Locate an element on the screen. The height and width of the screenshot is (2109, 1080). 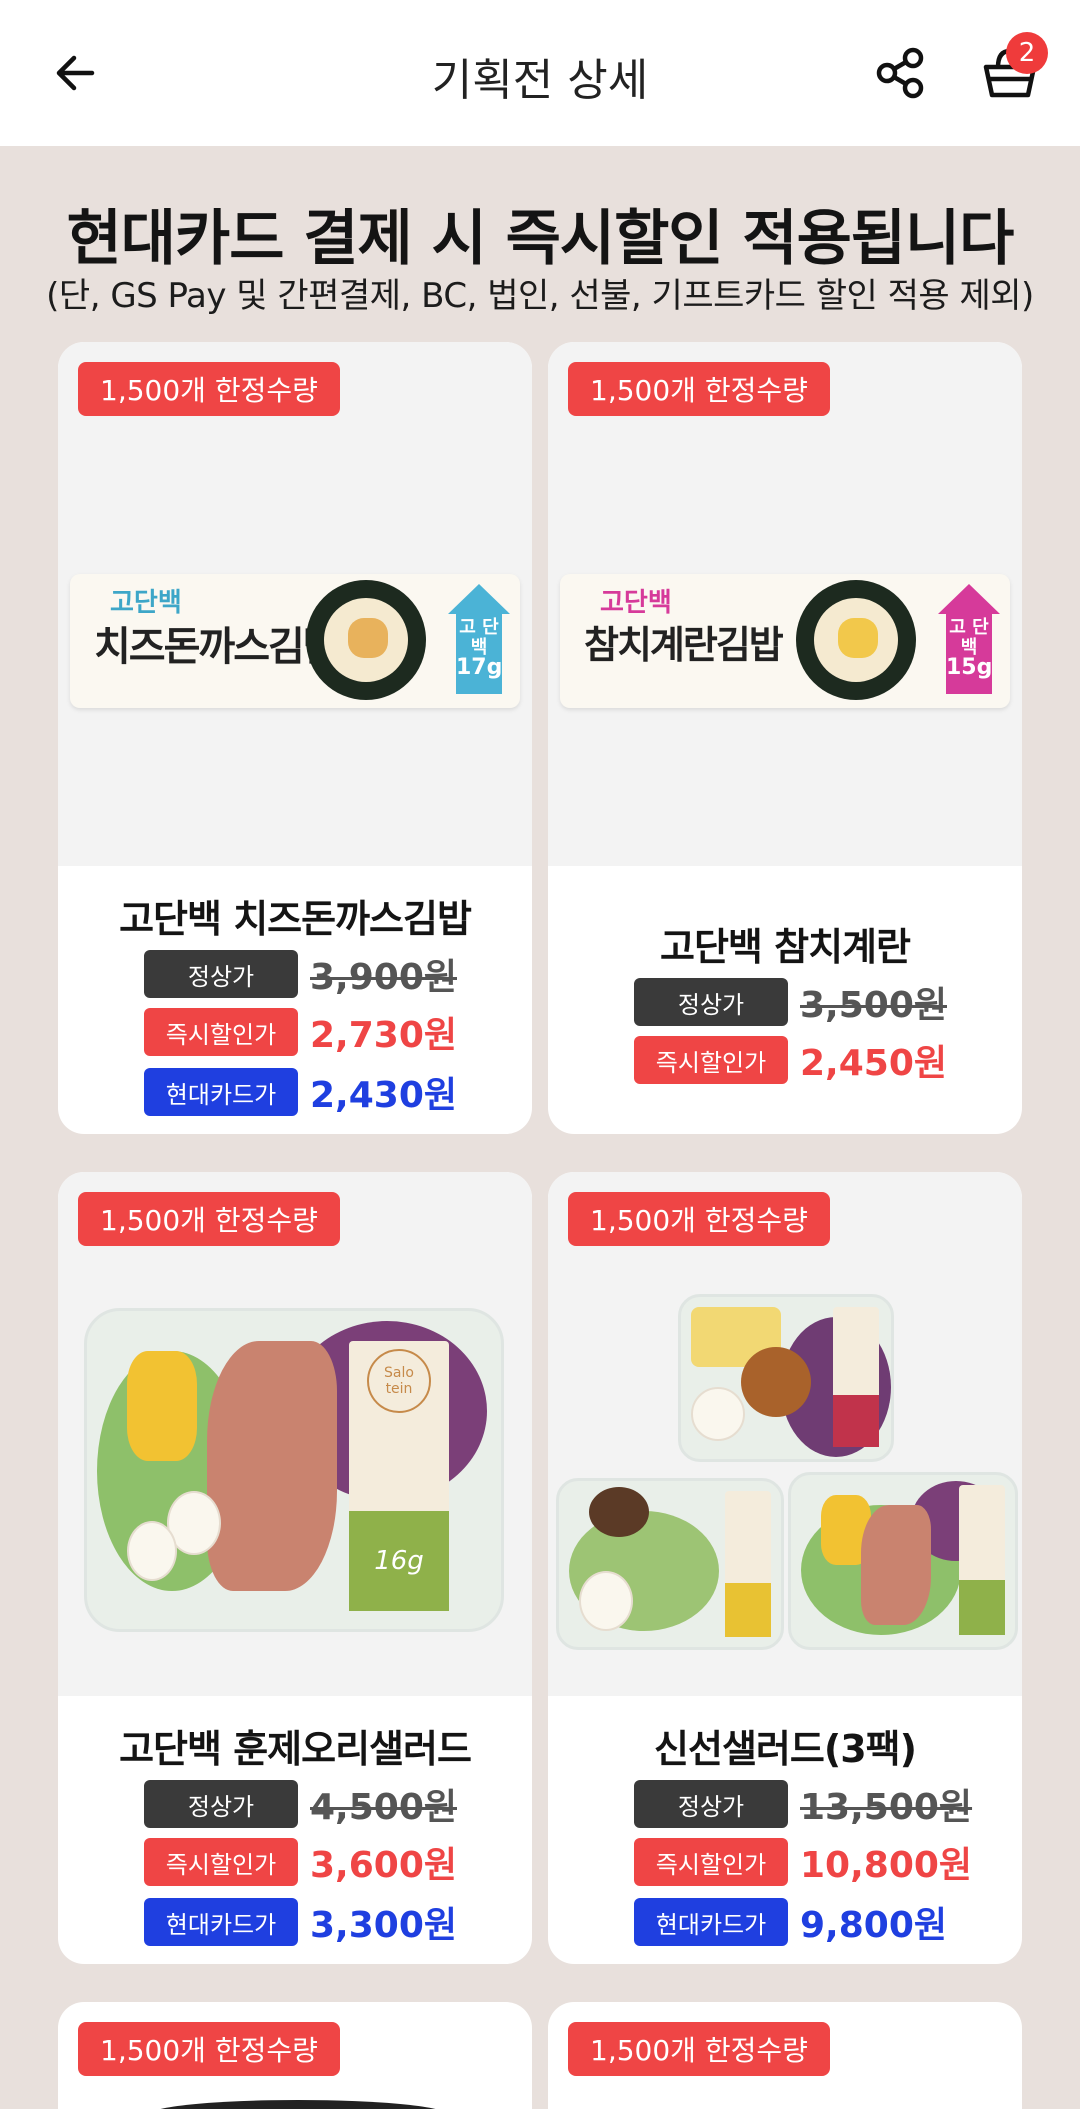
package-product-name: 참치계란김밥 is located at coordinates (684, 645).